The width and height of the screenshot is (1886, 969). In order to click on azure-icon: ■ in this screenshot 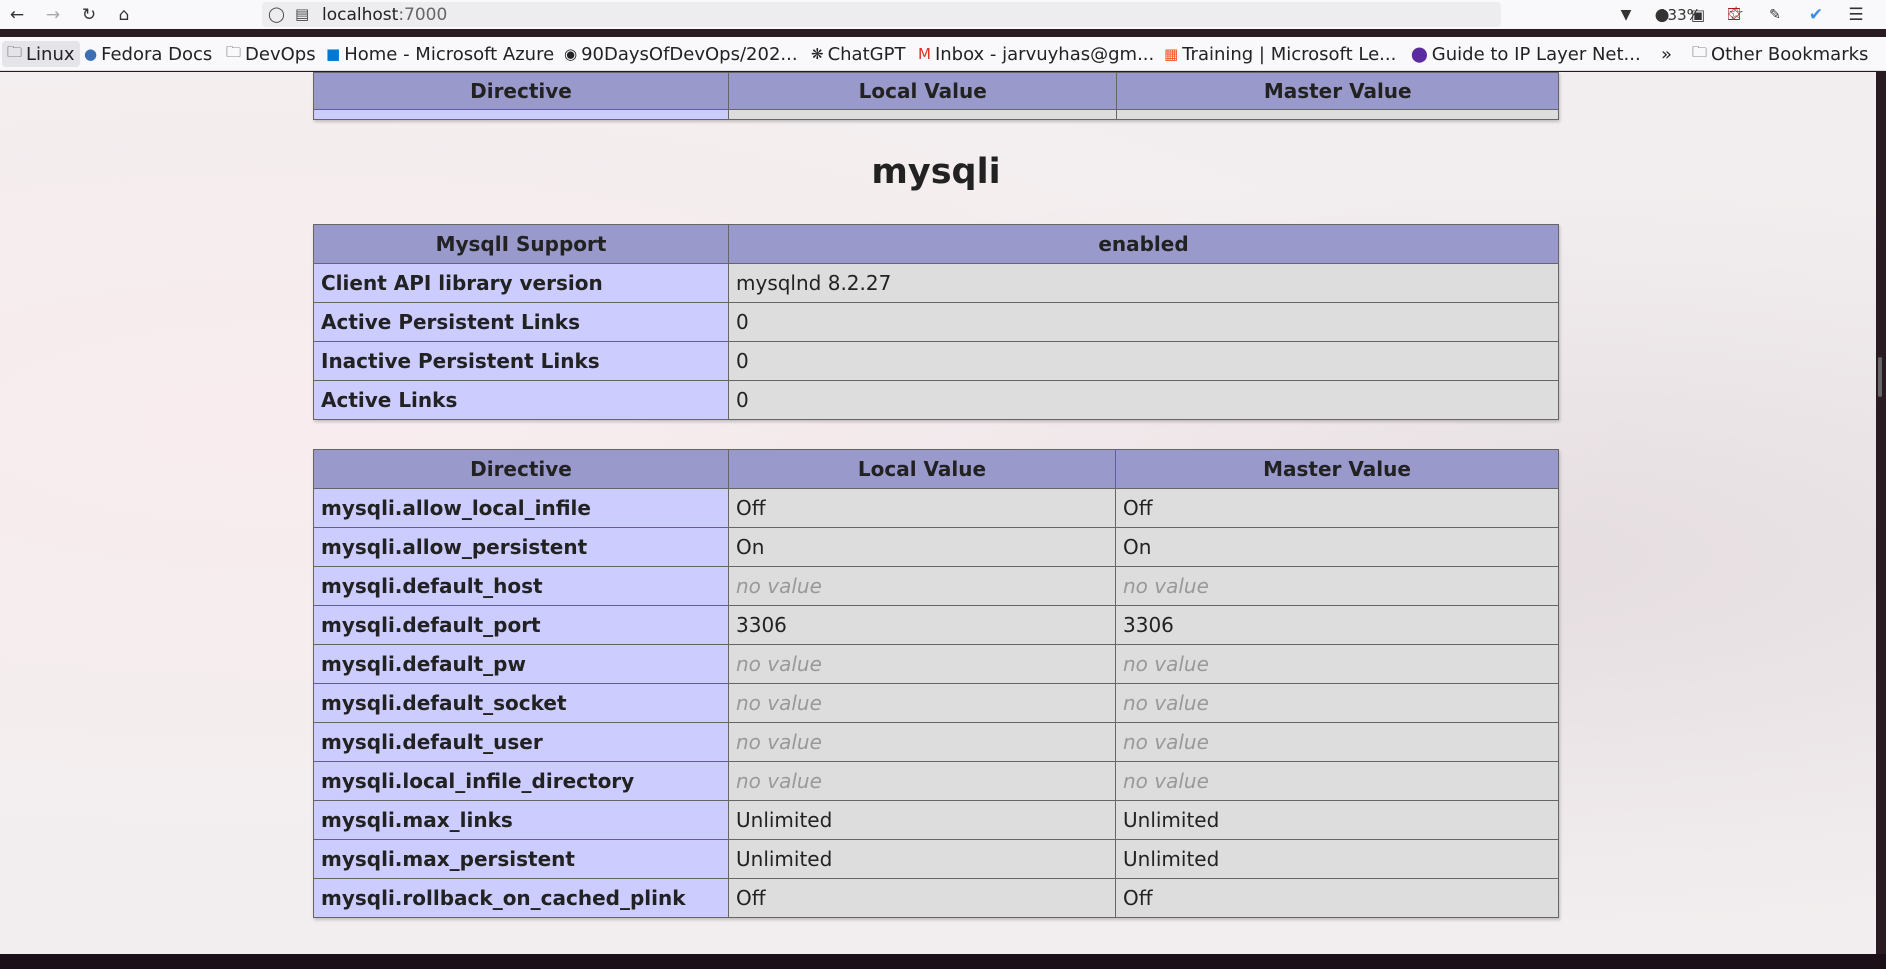, I will do `click(333, 54)`.